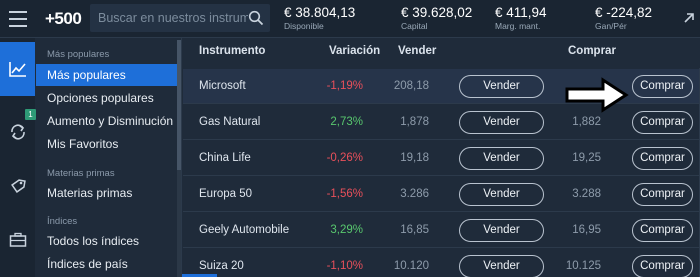 This screenshot has width=700, height=277. Describe the element at coordinates (592, 51) in the screenshot. I see `column-header-buy: Comprar` at that location.